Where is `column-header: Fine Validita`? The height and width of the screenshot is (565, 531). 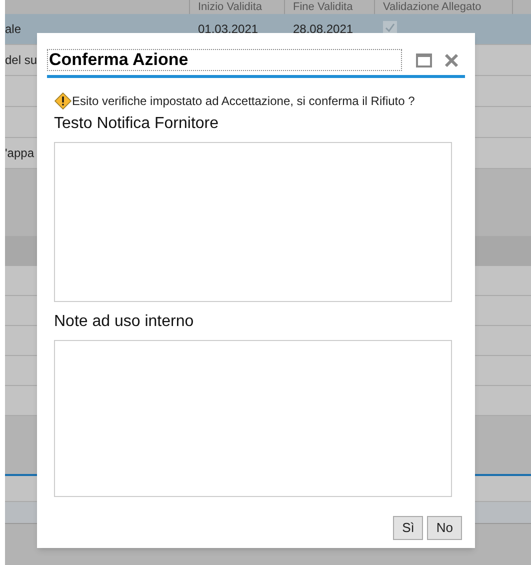 column-header: Fine Validita is located at coordinates (323, 7).